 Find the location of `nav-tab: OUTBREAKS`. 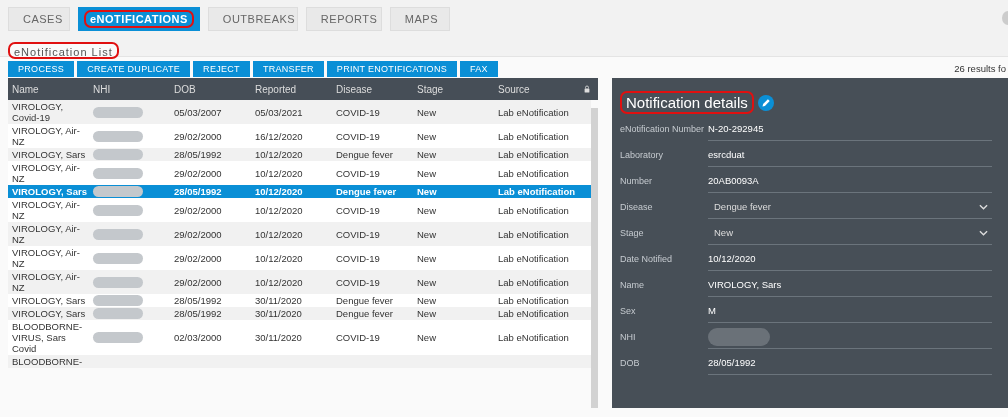

nav-tab: OUTBREAKS is located at coordinates (252, 19).